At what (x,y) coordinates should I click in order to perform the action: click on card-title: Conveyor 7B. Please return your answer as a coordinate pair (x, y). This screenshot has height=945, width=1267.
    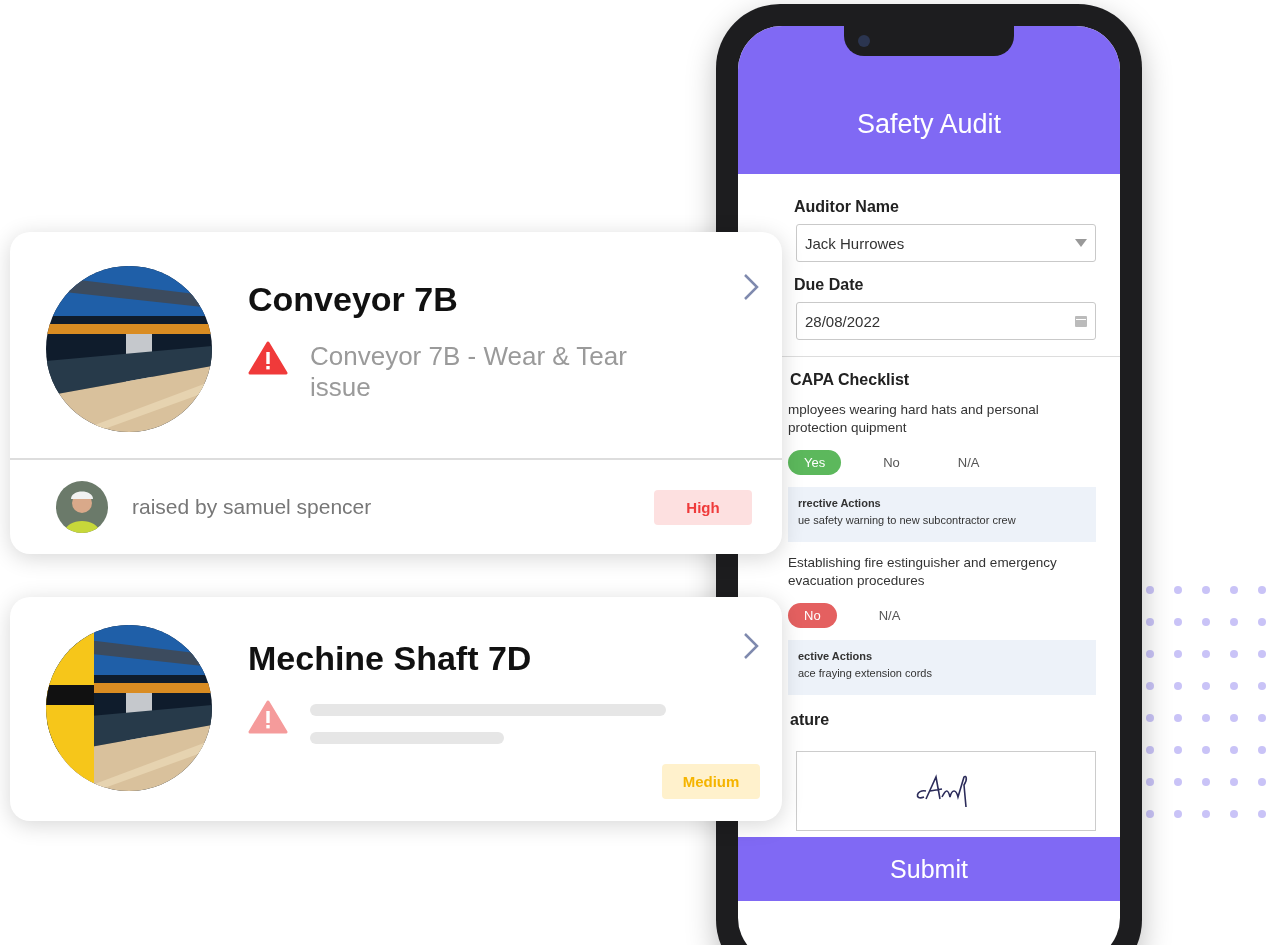
    Looking at the image, I should click on (353, 299).